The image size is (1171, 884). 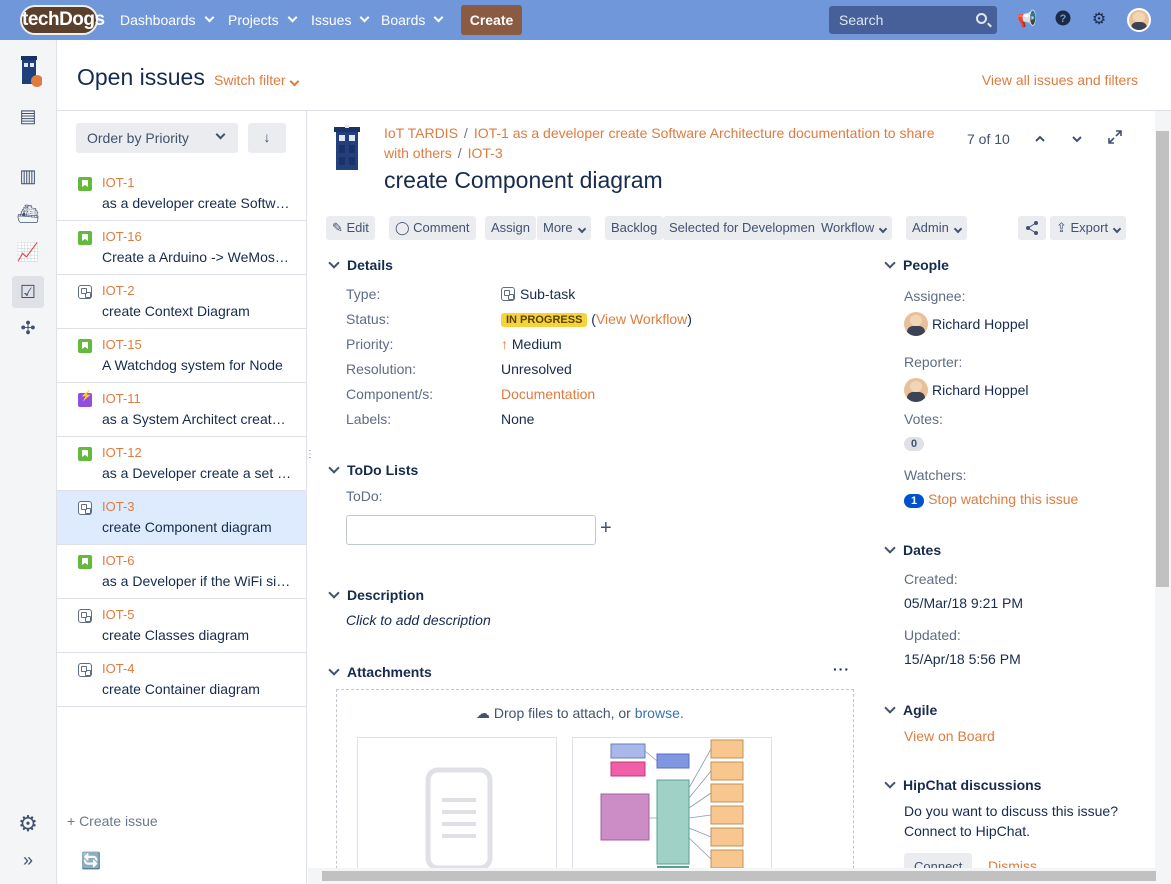 What do you see at coordinates (471, 530) in the screenshot?
I see `todo-input` at bounding box center [471, 530].